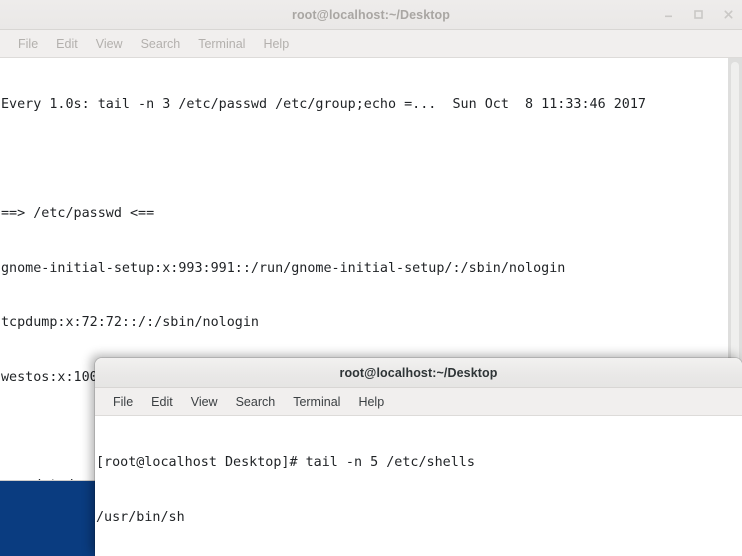 The image size is (742, 556). I want to click on window-controls, so click(698, 14).